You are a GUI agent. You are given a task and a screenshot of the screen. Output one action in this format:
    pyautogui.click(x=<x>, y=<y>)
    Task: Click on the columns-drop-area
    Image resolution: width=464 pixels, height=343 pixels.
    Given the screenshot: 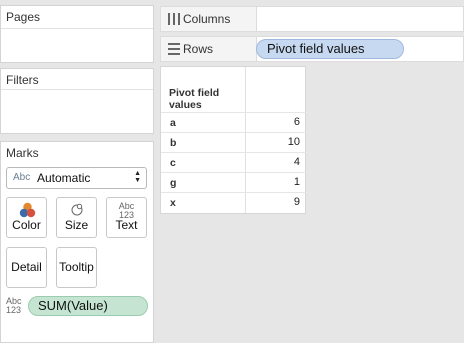 What is the action you would take?
    pyautogui.click(x=359, y=19)
    